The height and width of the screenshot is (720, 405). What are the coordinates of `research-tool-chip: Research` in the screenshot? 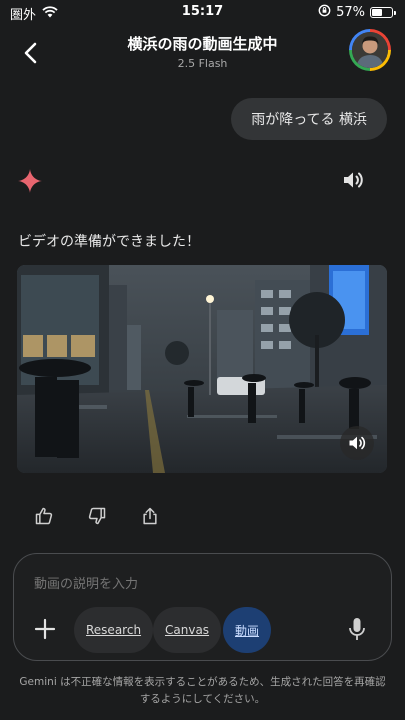 It's located at (114, 630).